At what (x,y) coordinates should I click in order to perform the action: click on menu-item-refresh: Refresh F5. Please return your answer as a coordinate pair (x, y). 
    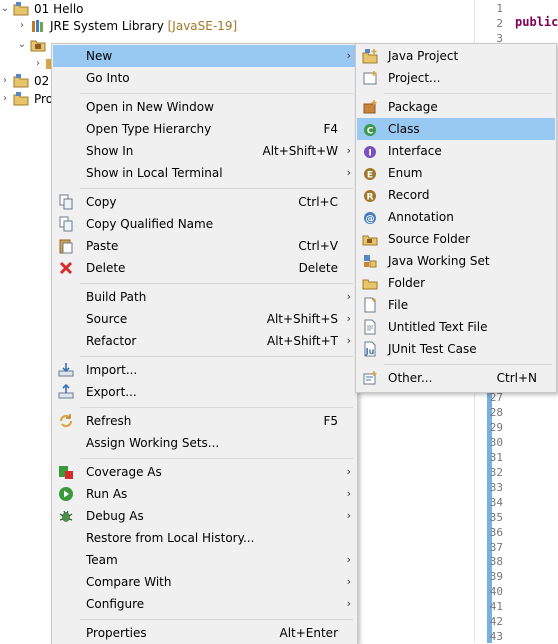
    Looking at the image, I should click on (204, 421).